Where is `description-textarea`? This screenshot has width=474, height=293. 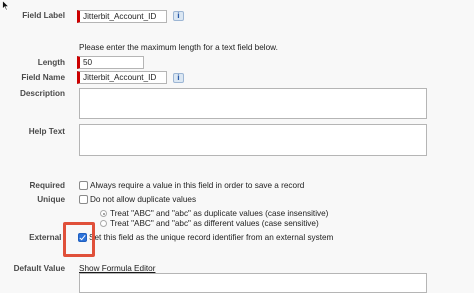
description-textarea is located at coordinates (253, 103).